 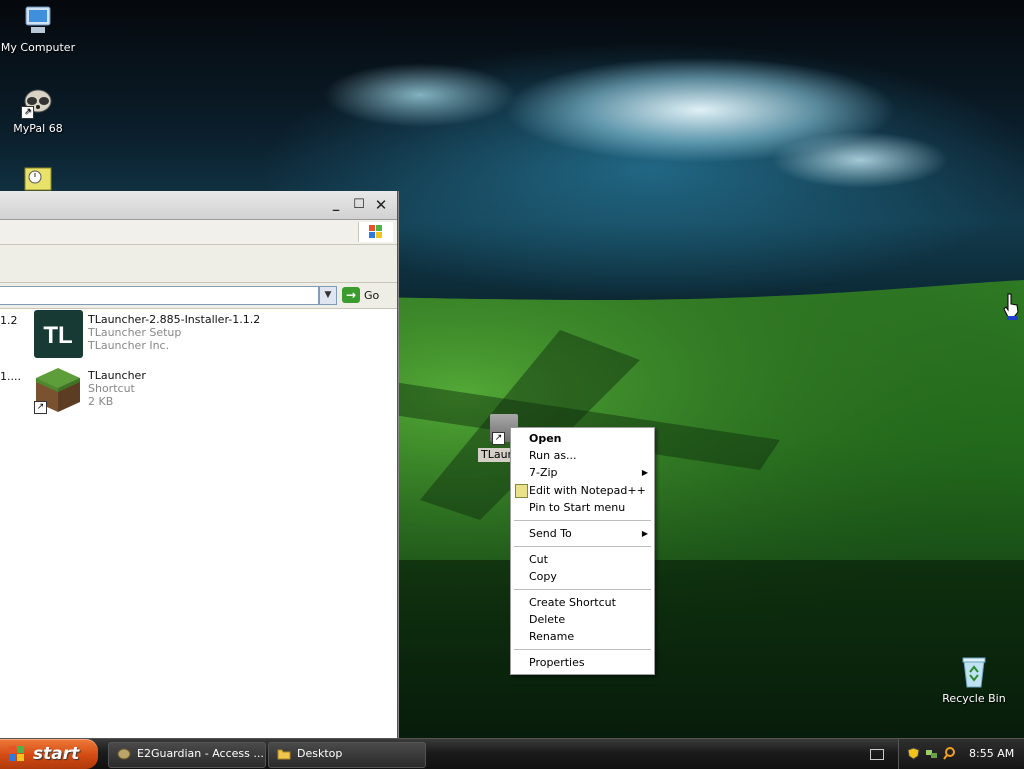 What do you see at coordinates (198, 264) in the screenshot?
I see `toolbar` at bounding box center [198, 264].